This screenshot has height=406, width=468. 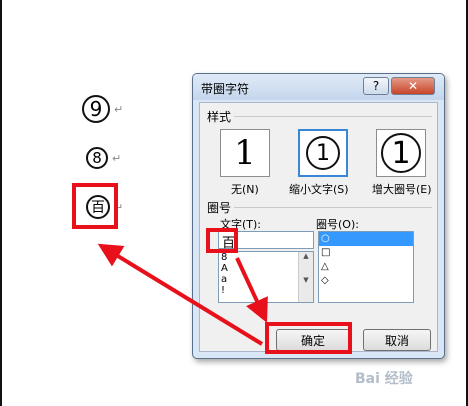 What do you see at coordinates (182, 294) in the screenshot?
I see `annotation-arrows` at bounding box center [182, 294].